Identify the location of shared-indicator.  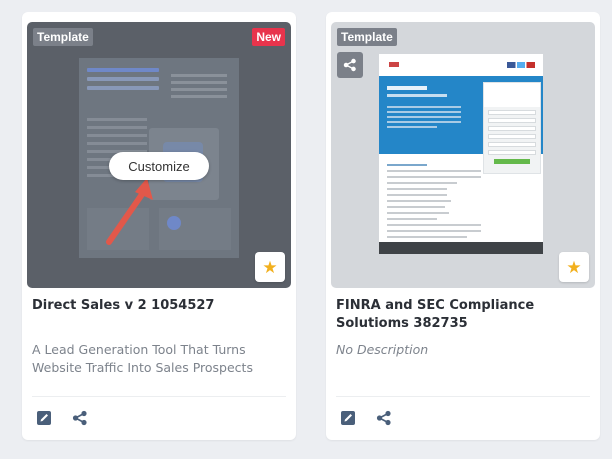
(350, 65).